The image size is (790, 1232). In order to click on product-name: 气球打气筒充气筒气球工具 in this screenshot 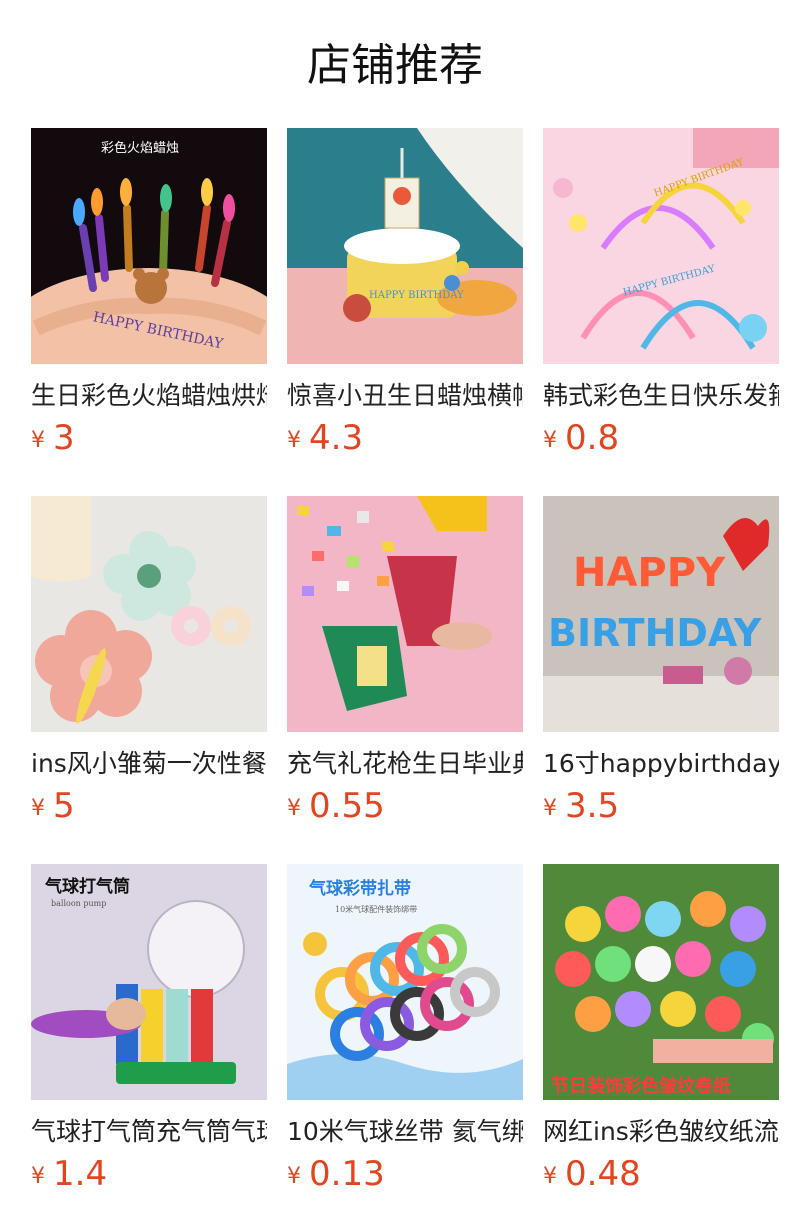, I will do `click(149, 1131)`.